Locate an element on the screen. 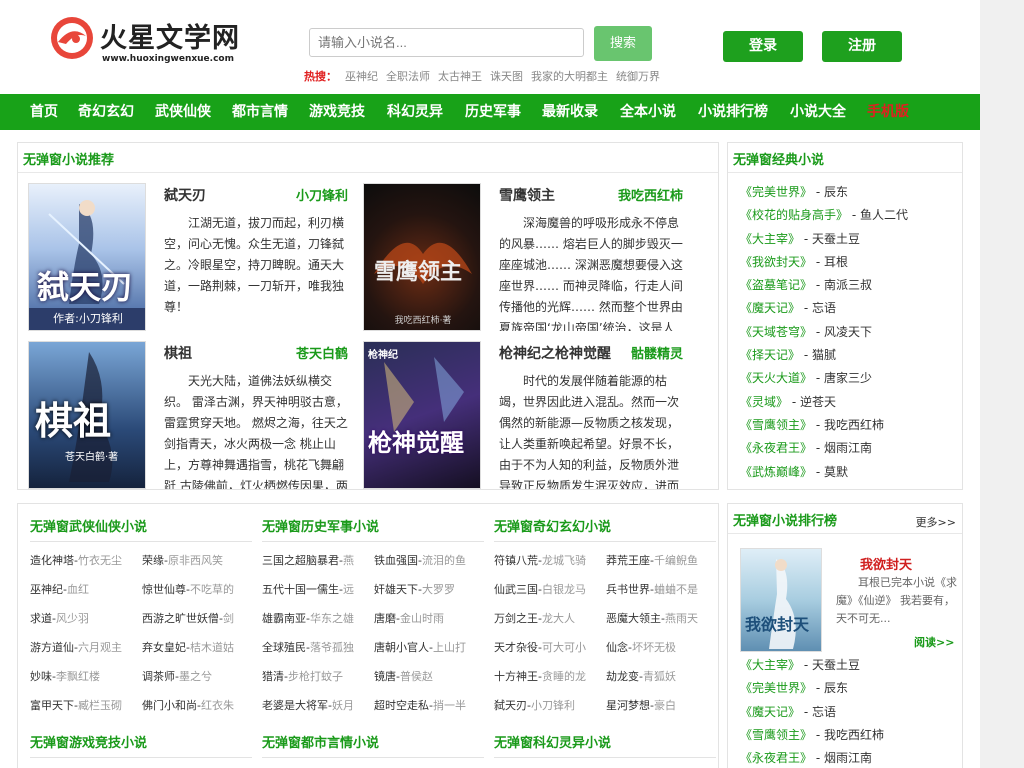 This screenshot has width=1024, height=768. list-item: 老婆是大将军-妖月 is located at coordinates (316, 706).